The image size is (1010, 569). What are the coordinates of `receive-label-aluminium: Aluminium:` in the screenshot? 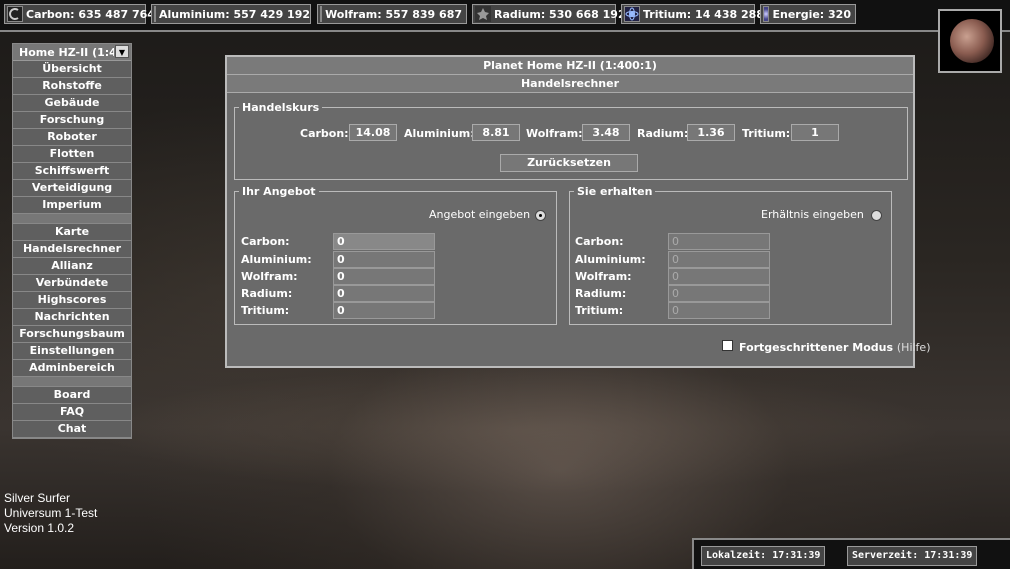 It's located at (610, 259).